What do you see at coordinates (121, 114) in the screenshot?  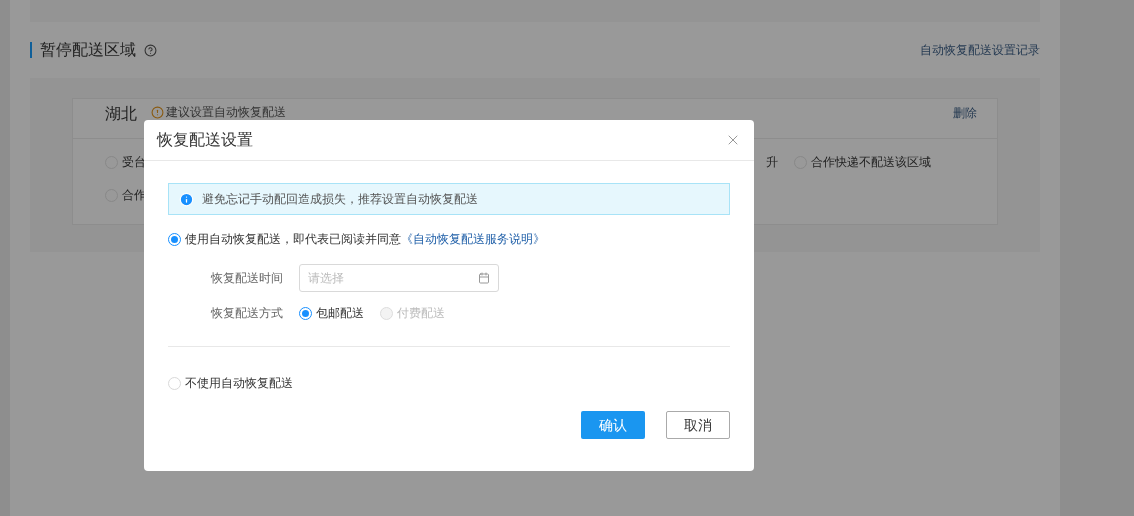 I see `region-name: 湖北` at bounding box center [121, 114].